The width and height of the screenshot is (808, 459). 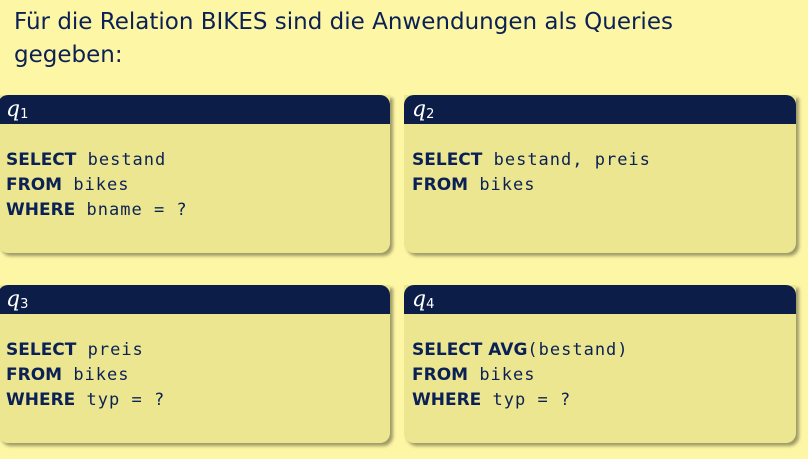 What do you see at coordinates (198, 210) in the screenshot?
I see `code-line: WHERE bname = ?` at bounding box center [198, 210].